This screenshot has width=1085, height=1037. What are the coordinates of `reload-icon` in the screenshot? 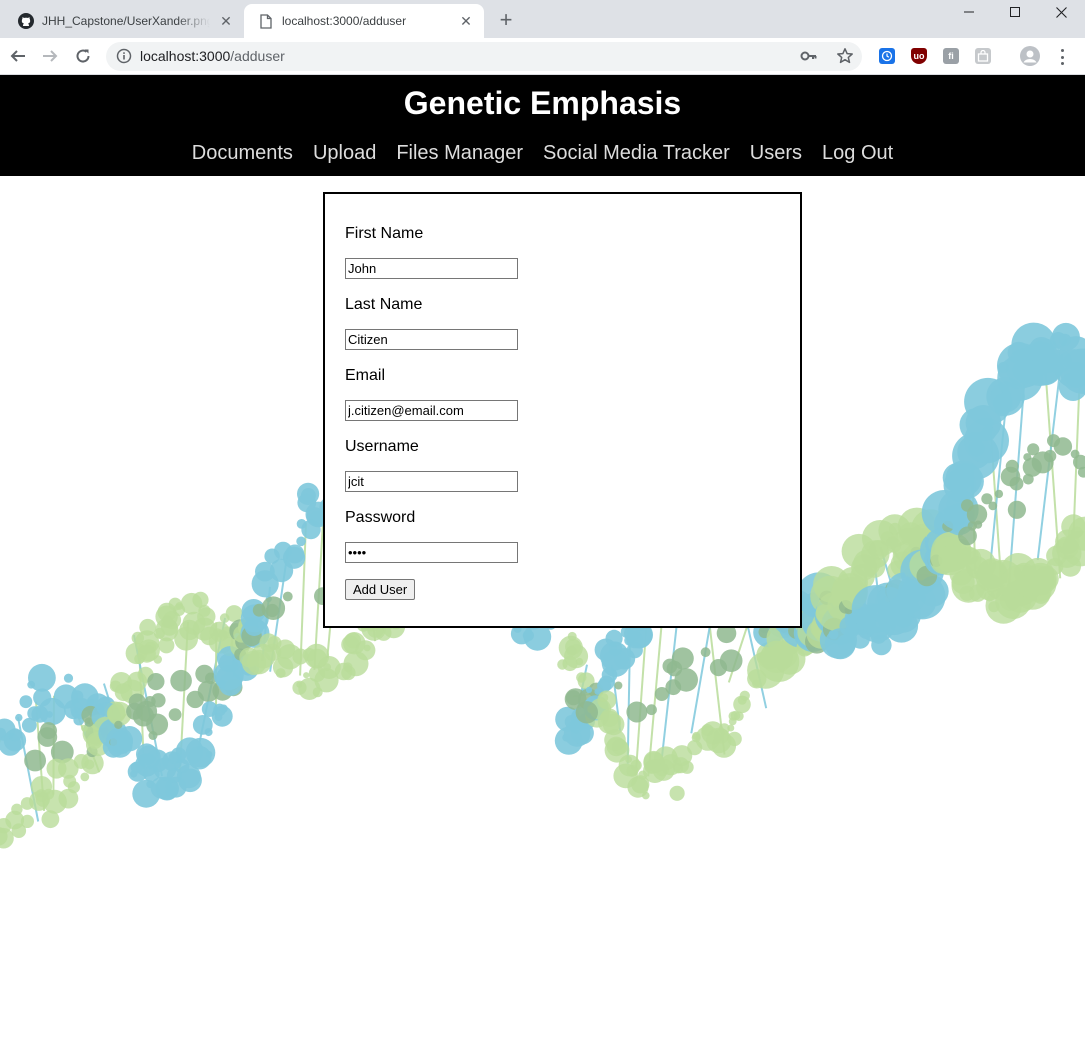 It's located at (83, 56).